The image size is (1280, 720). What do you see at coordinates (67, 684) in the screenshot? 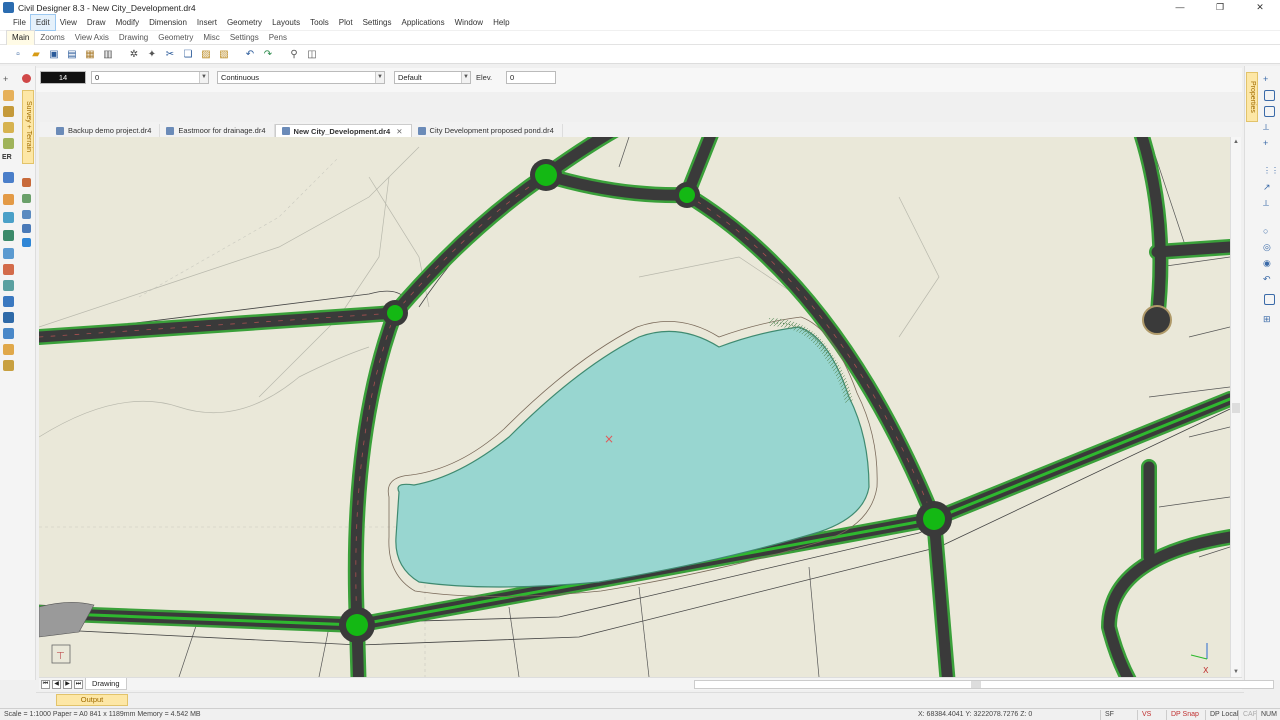
I see `next-sheet-icon: ▶` at bounding box center [67, 684].